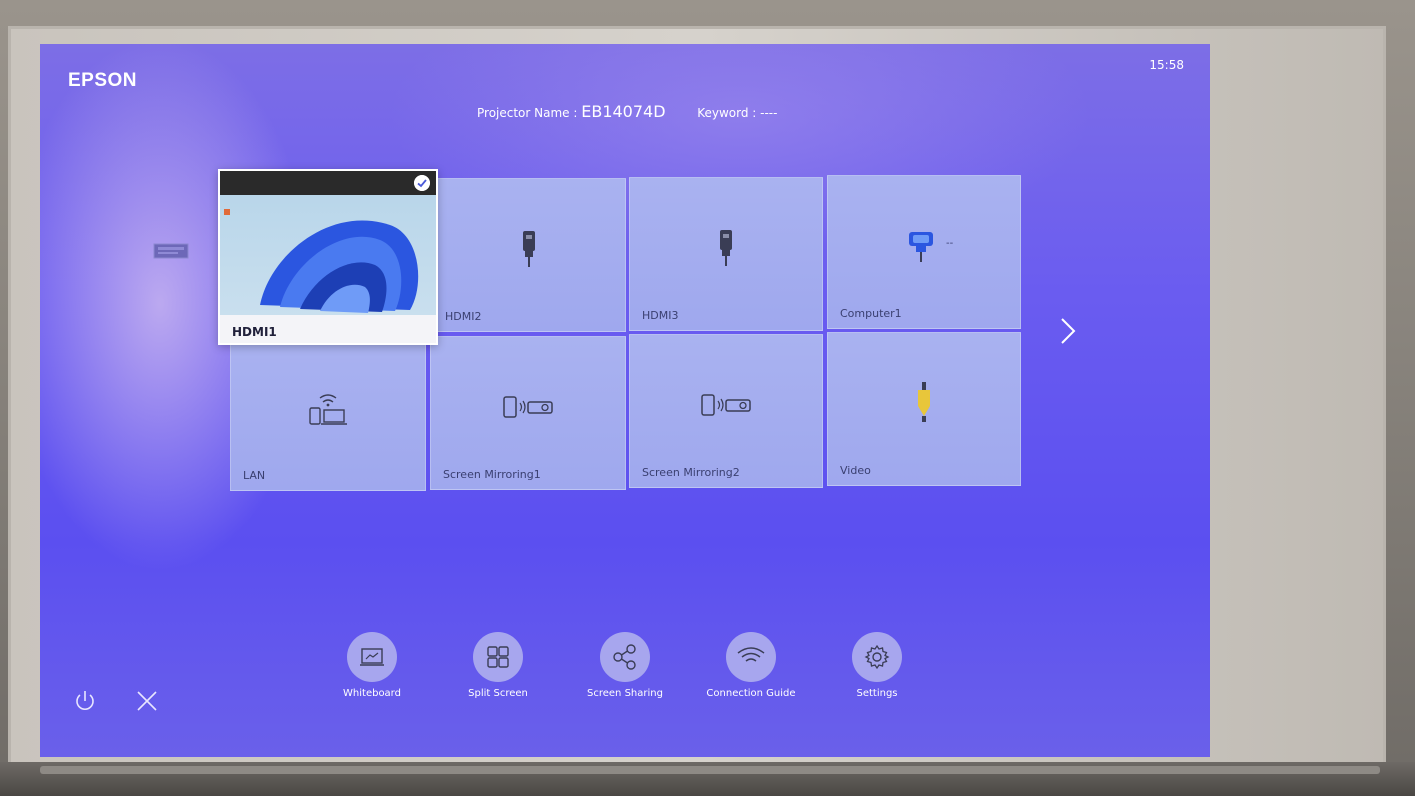  I want to click on source-tile-hdmi3: HDMI3, so click(726, 254).